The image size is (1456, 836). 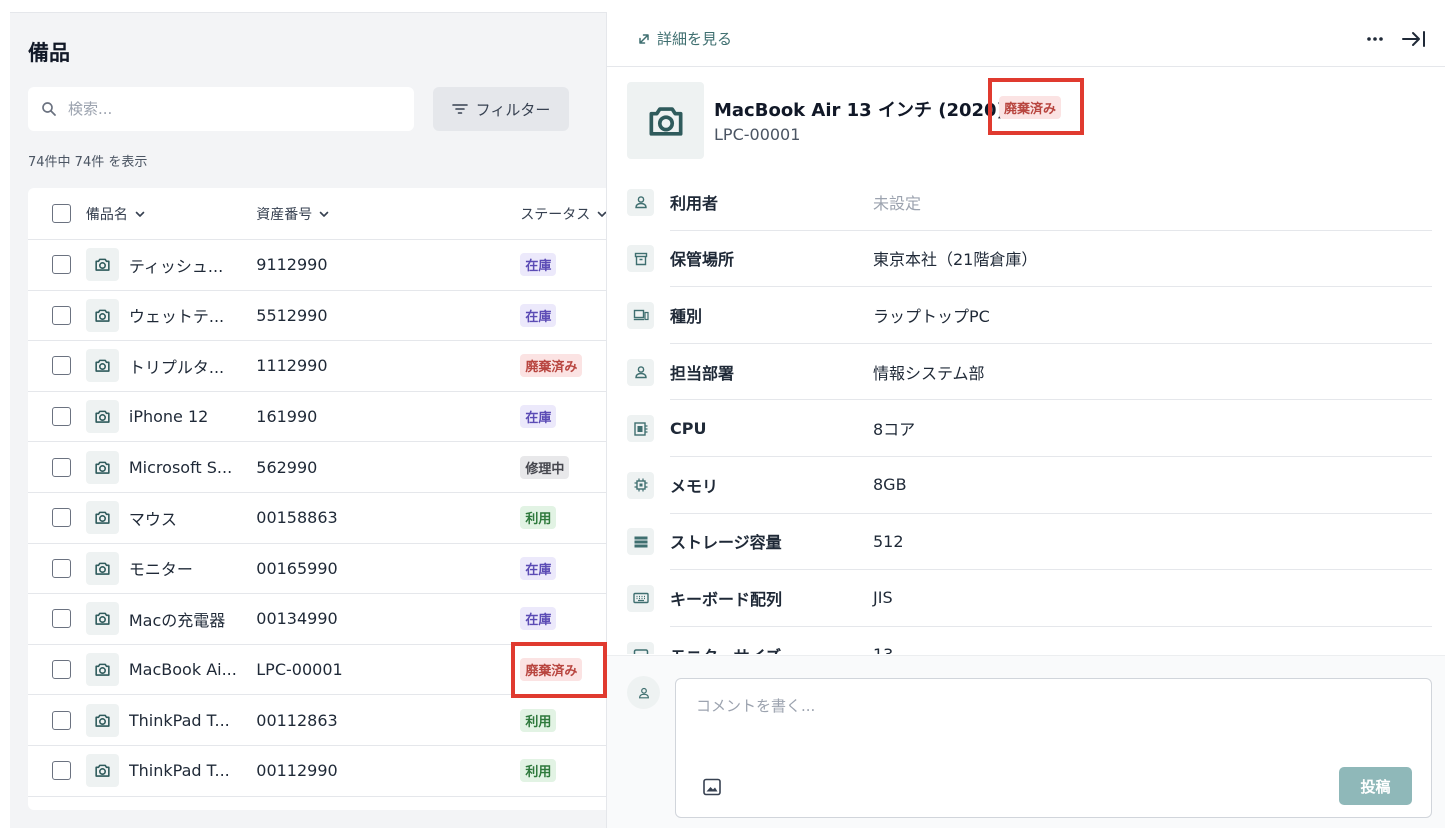 What do you see at coordinates (888, 541) in the screenshot?
I see `property-value: 512` at bounding box center [888, 541].